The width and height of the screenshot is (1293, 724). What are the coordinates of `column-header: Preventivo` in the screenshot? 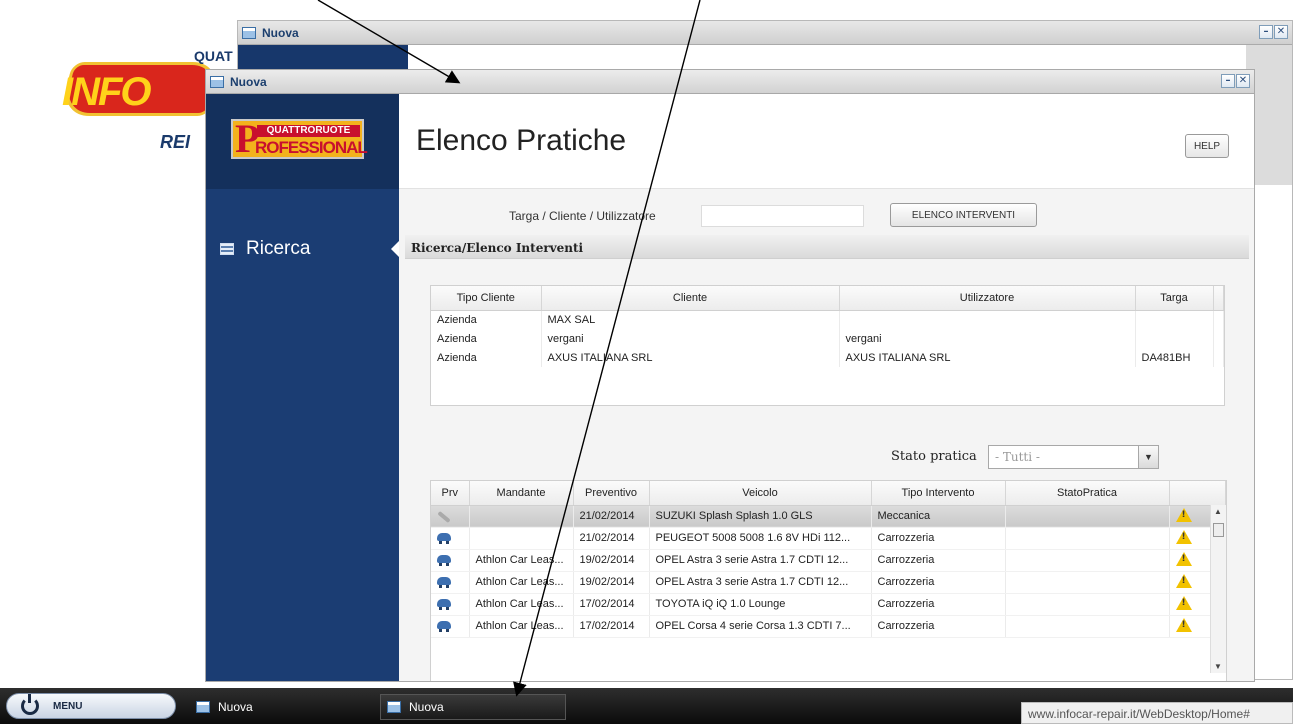 It's located at (611, 493).